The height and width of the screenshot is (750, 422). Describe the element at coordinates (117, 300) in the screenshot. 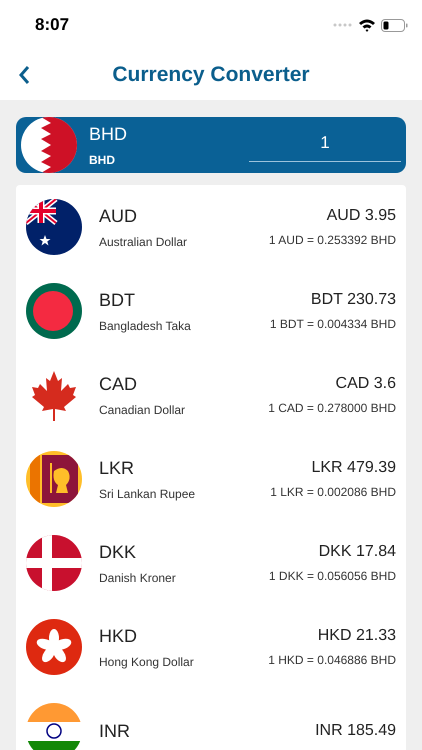

I see `currency-code: BDT` at that location.